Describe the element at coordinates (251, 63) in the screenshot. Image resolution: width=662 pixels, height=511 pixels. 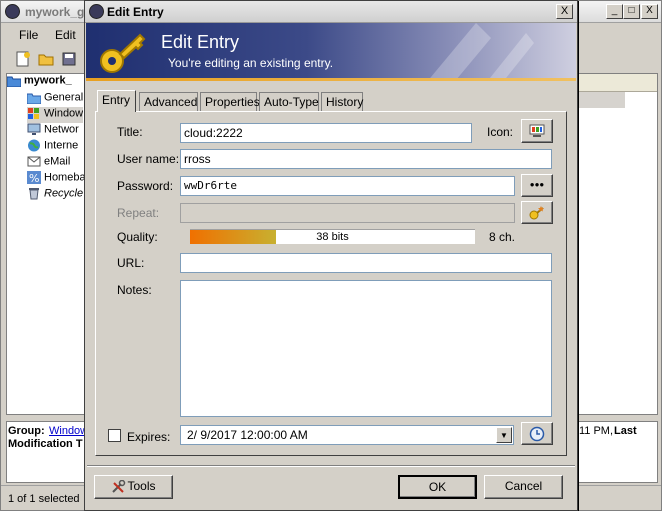
I see `banner-subtitle: You're editing an existing entry.` at that location.